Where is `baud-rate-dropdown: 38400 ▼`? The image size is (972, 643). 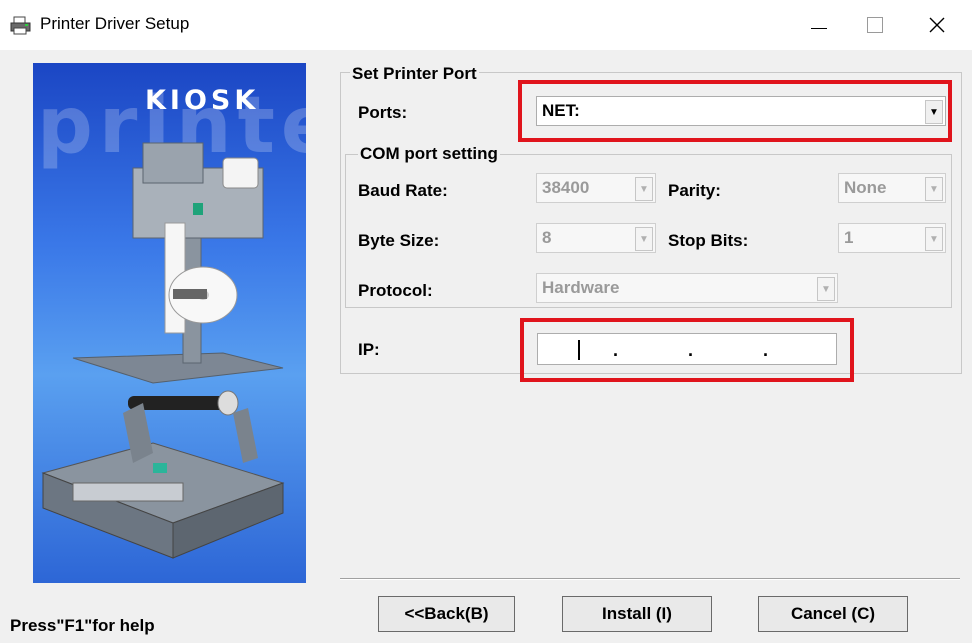 baud-rate-dropdown: 38400 ▼ is located at coordinates (596, 188).